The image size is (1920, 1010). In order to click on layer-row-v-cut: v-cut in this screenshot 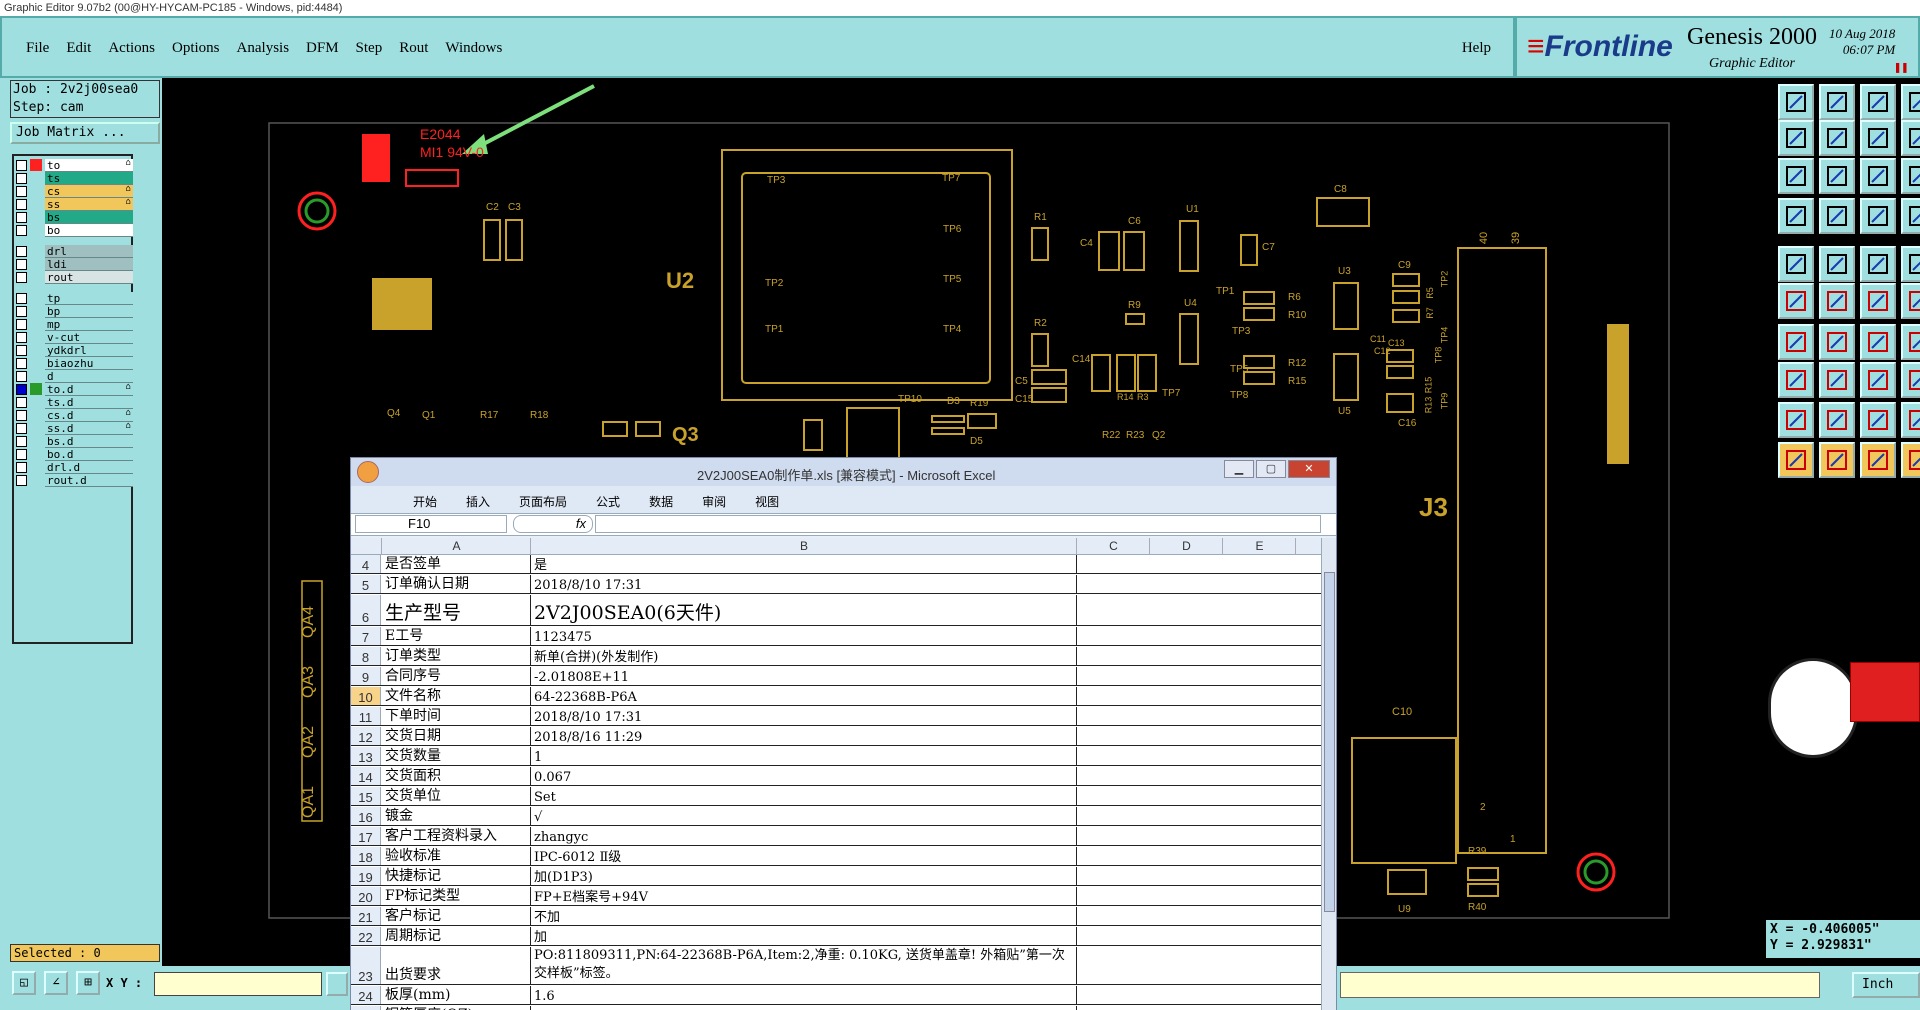, I will do `click(74, 337)`.